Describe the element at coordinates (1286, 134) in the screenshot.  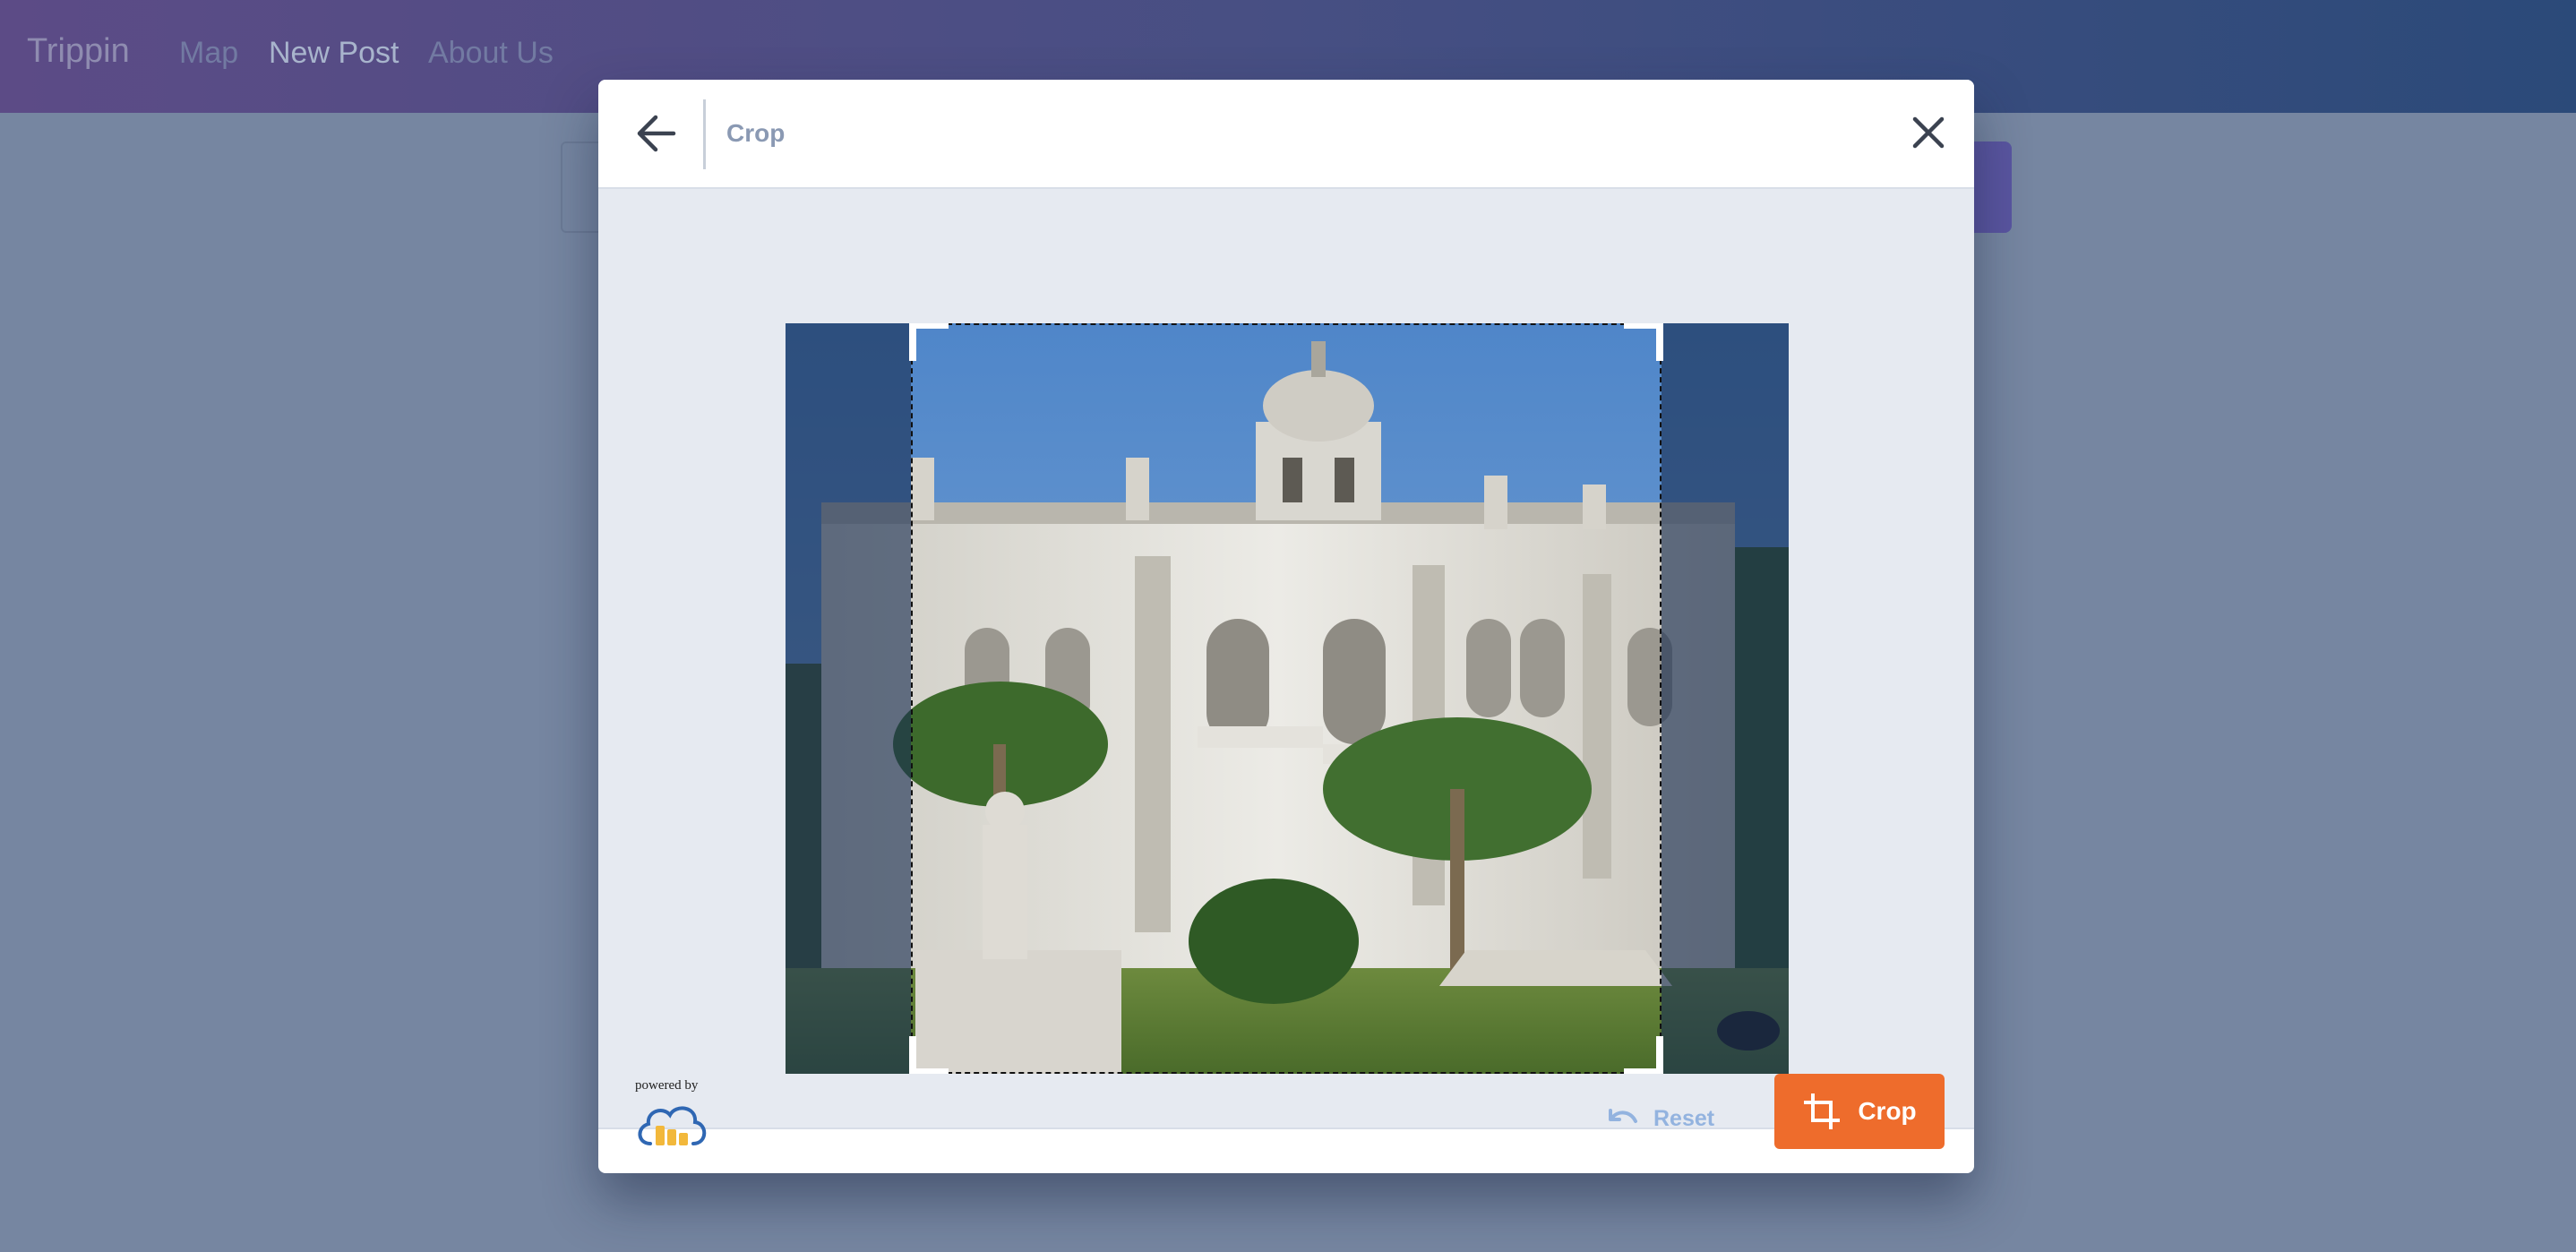
I see `modal-header: Crop` at that location.